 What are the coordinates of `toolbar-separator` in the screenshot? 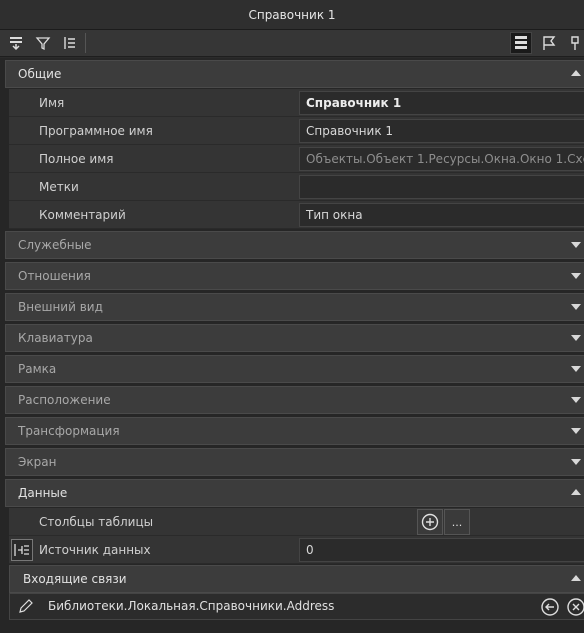 It's located at (85, 43).